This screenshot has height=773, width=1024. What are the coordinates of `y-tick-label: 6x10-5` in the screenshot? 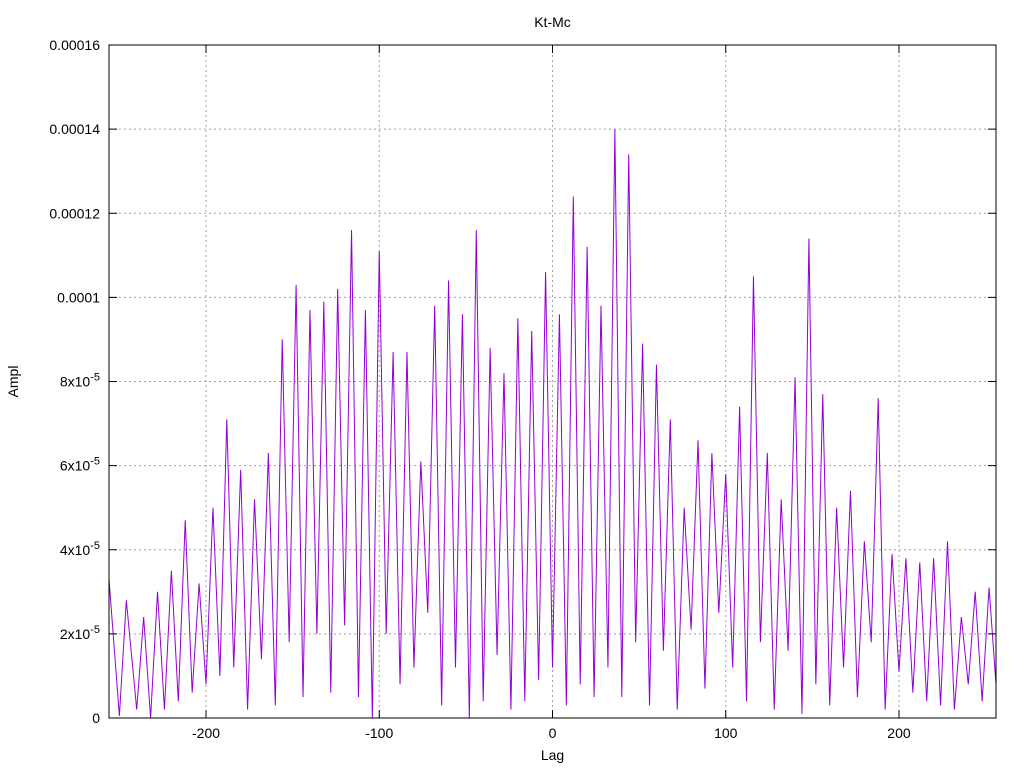 It's located at (80, 465).